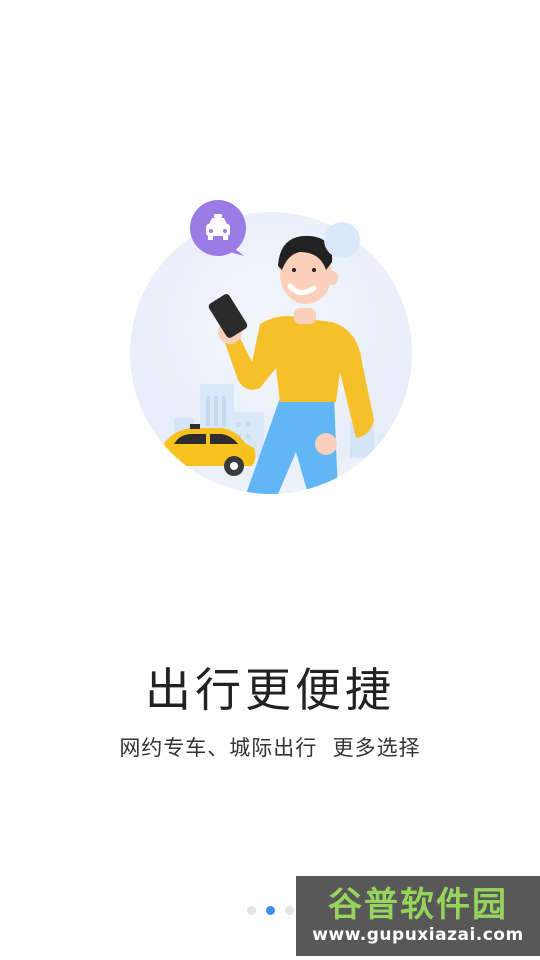 The width and height of the screenshot is (540, 960). Describe the element at coordinates (418, 935) in the screenshot. I see `watermark-url: www.gupuxiazai.com` at that location.